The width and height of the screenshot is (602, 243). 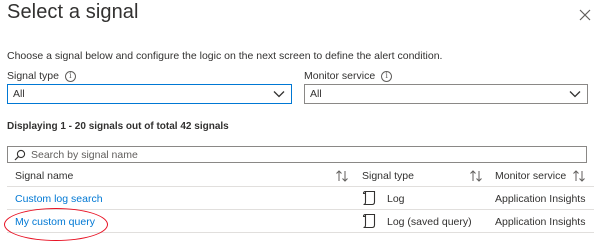 I want to click on search-icon, so click(x=20, y=154).